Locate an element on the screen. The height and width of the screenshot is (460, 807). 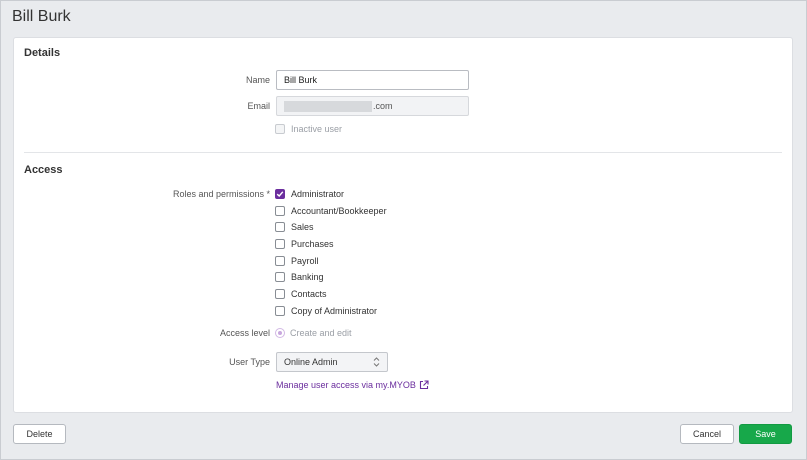
access-level-radio is located at coordinates (280, 333).